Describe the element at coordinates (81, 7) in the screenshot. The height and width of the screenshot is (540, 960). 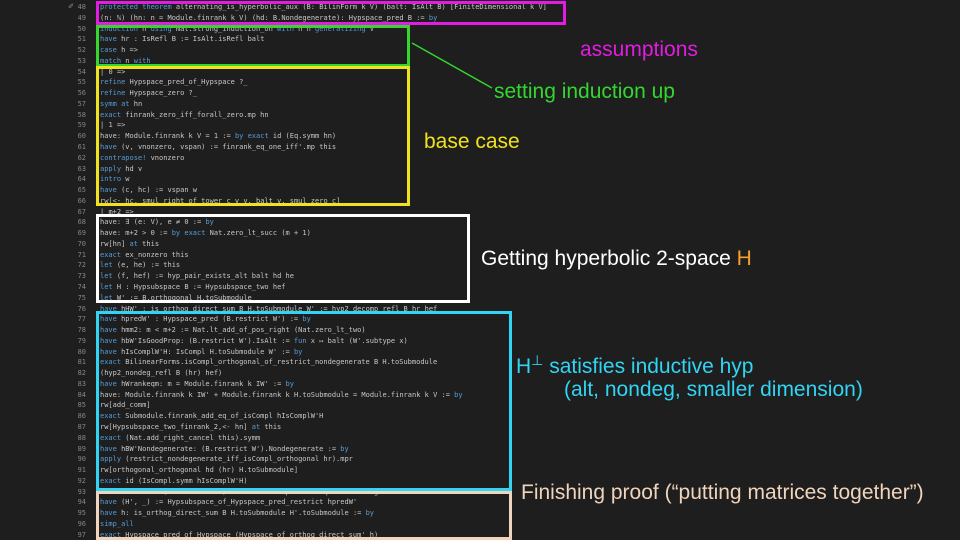
I see `line-number: 48` at that location.